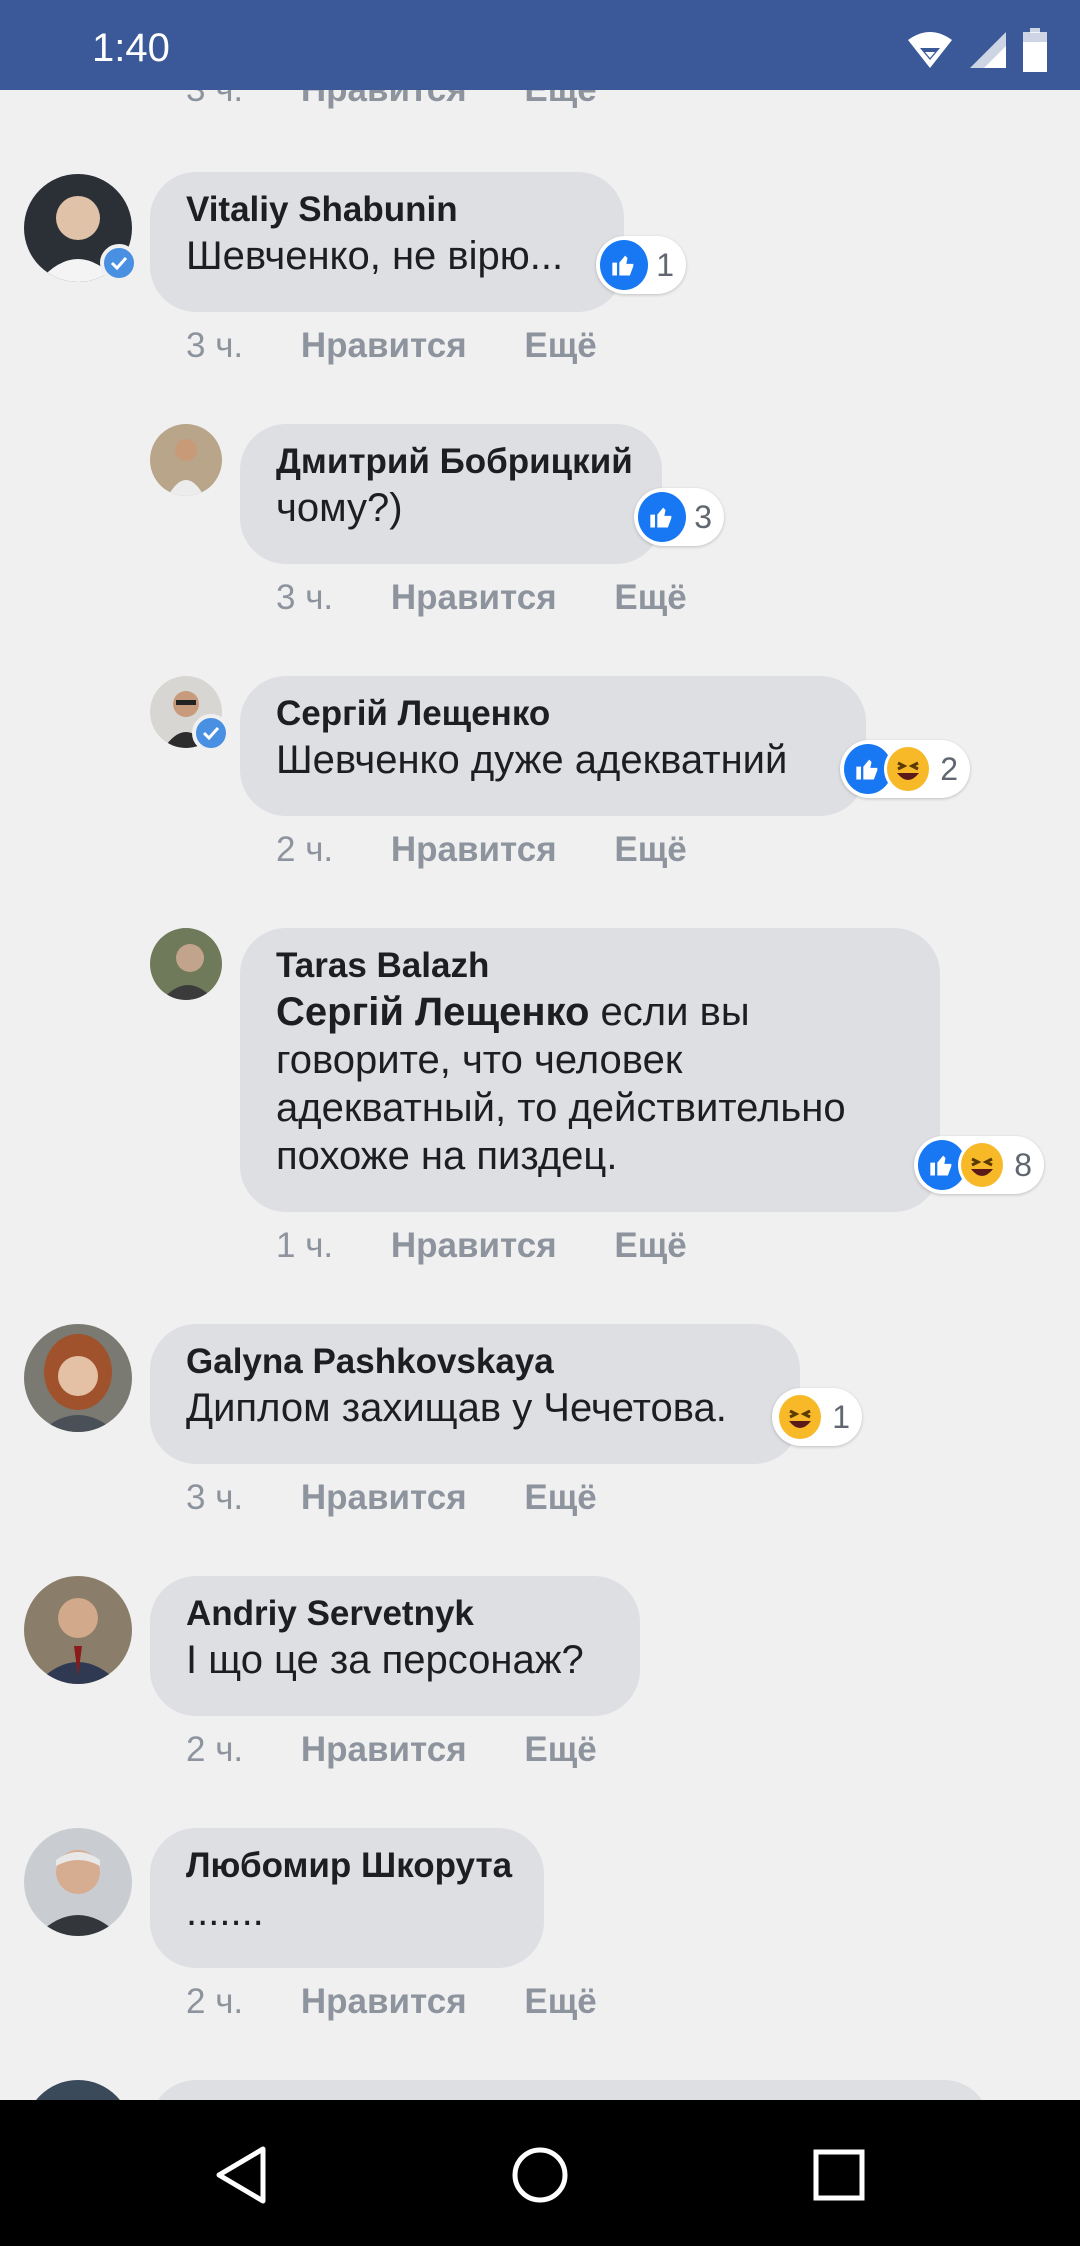 The height and width of the screenshot is (2246, 1080). I want to click on comment-text: чому?), so click(339, 508).